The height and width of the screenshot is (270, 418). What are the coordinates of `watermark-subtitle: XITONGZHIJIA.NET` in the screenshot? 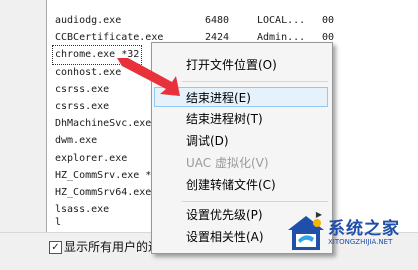 It's located at (360, 242).